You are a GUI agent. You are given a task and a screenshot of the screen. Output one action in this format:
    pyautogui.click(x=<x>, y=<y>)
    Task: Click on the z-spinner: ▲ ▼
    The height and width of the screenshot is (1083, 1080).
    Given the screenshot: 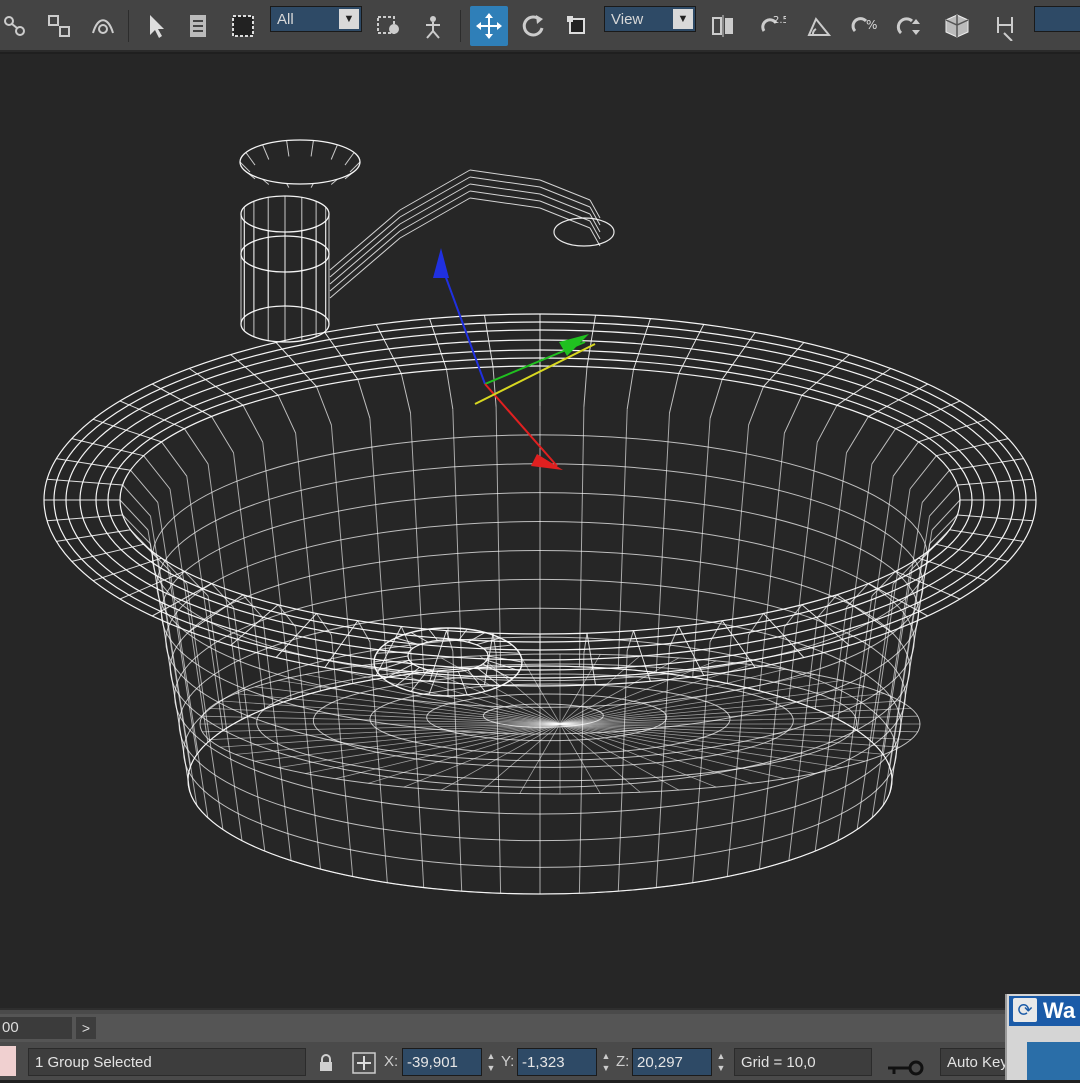 What is the action you would take?
    pyautogui.click(x=721, y=1062)
    